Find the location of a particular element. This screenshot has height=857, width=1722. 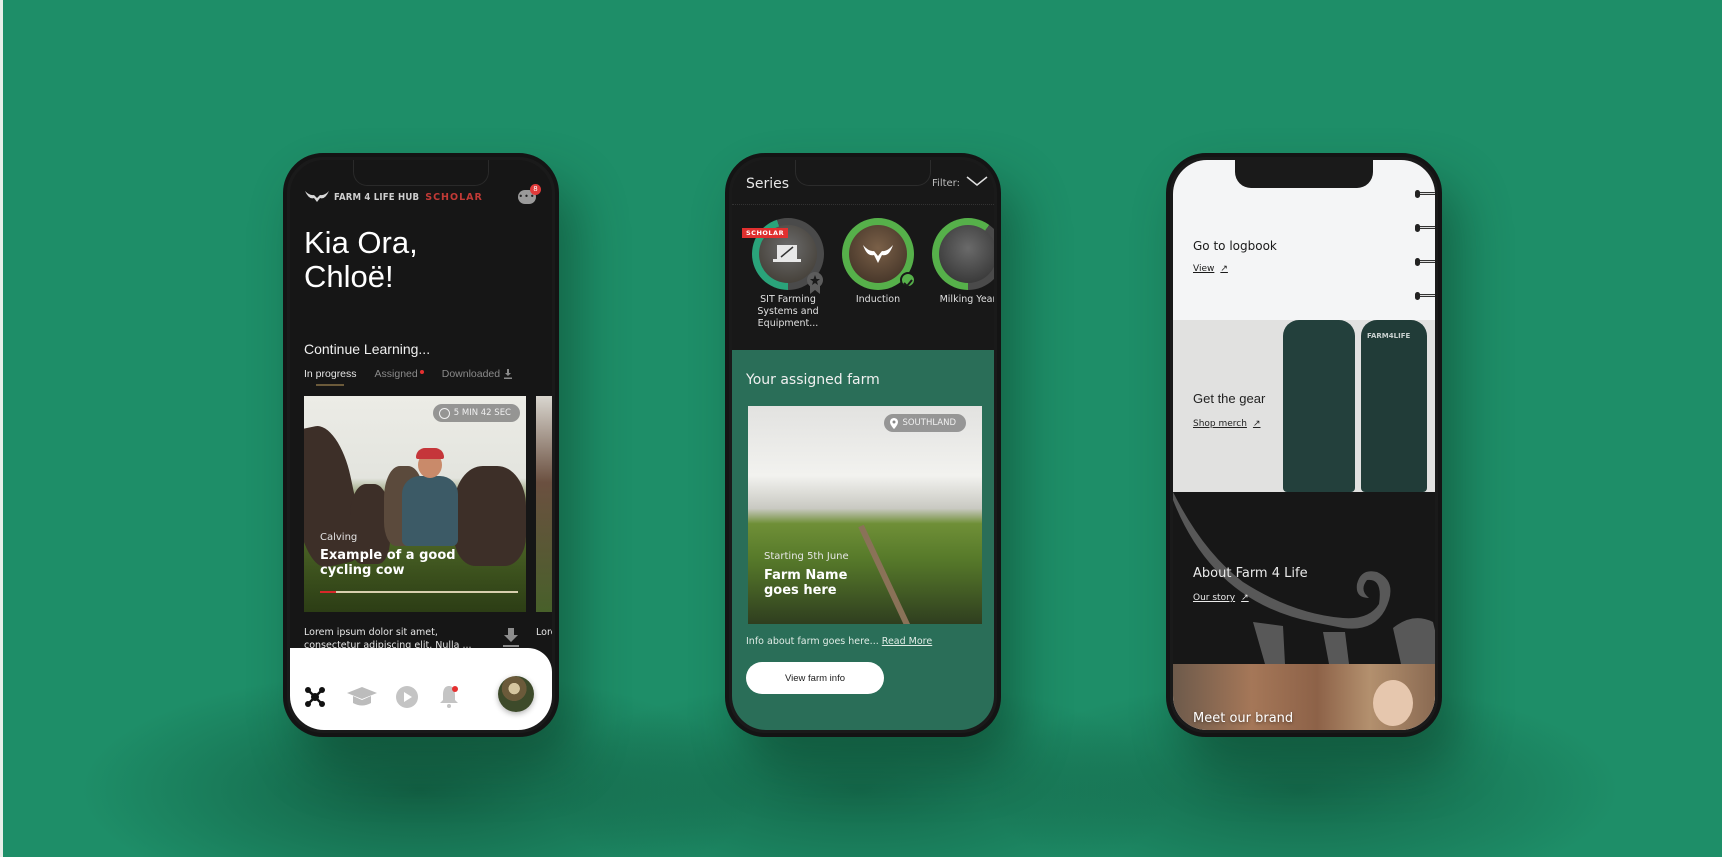

download-button is located at coordinates (511, 638).